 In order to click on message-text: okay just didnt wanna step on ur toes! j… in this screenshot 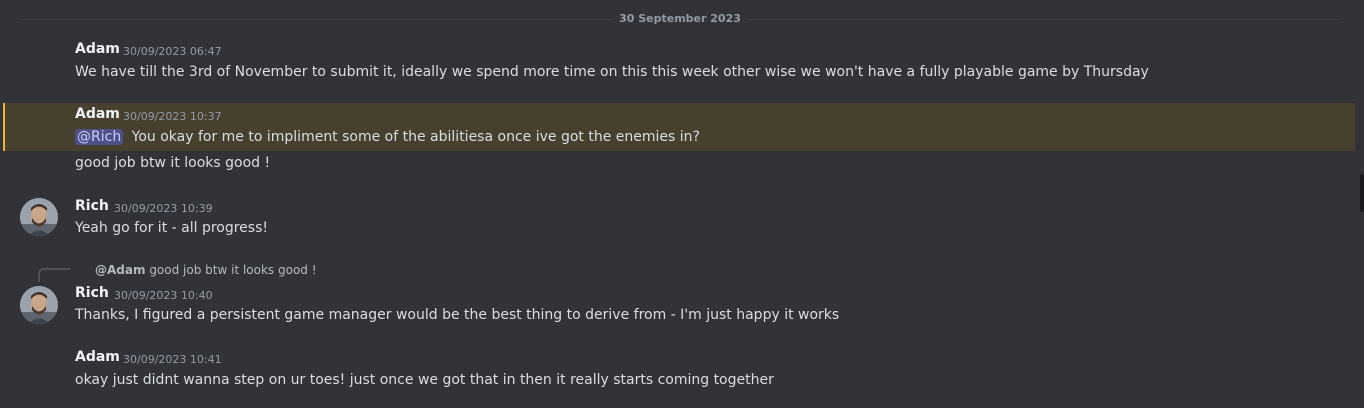, I will do `click(424, 380)`.